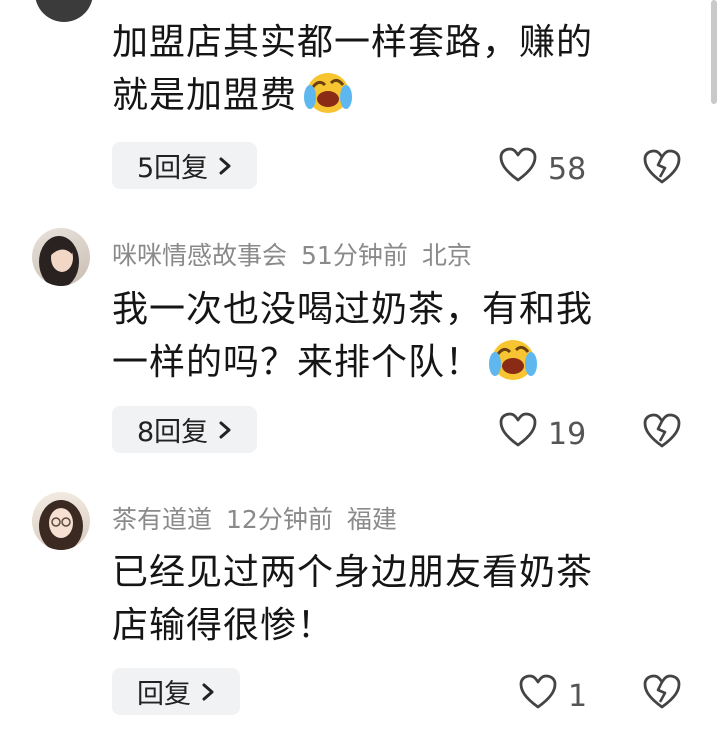 The image size is (718, 752). Describe the element at coordinates (446, 255) in the screenshot. I see `location: 北京` at that location.